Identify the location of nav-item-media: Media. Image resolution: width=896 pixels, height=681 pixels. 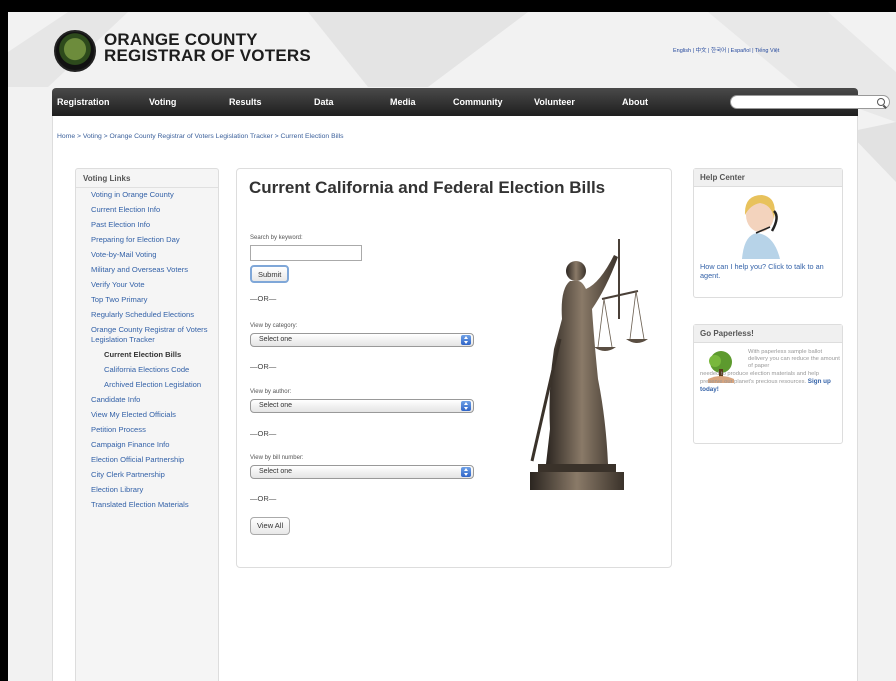
(403, 102).